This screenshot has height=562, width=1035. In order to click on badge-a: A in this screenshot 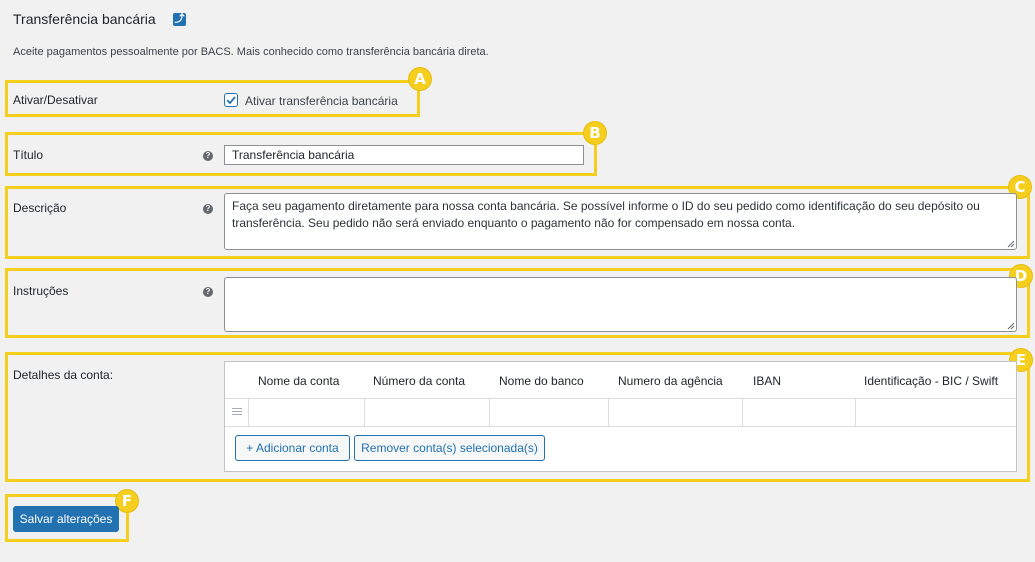, I will do `click(420, 79)`.